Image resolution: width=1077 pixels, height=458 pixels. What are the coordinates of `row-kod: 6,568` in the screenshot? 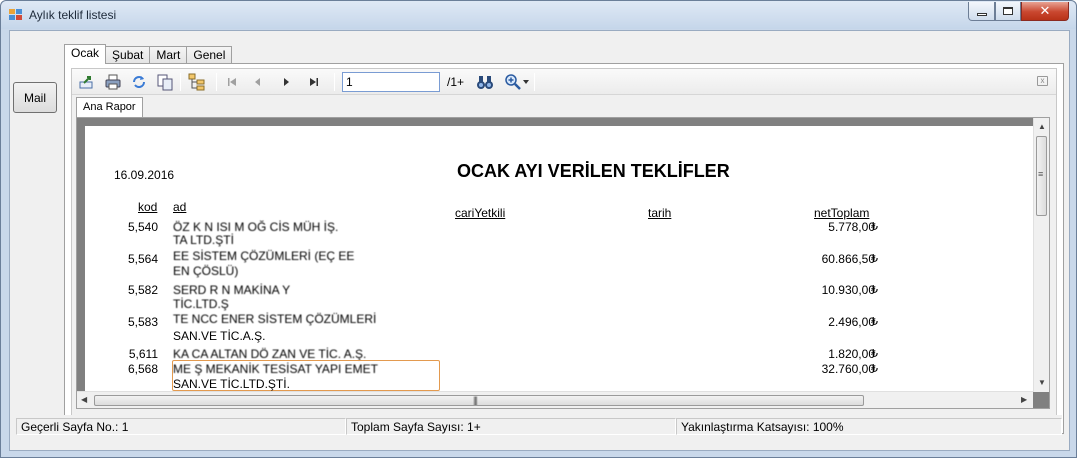 It's located at (142, 369).